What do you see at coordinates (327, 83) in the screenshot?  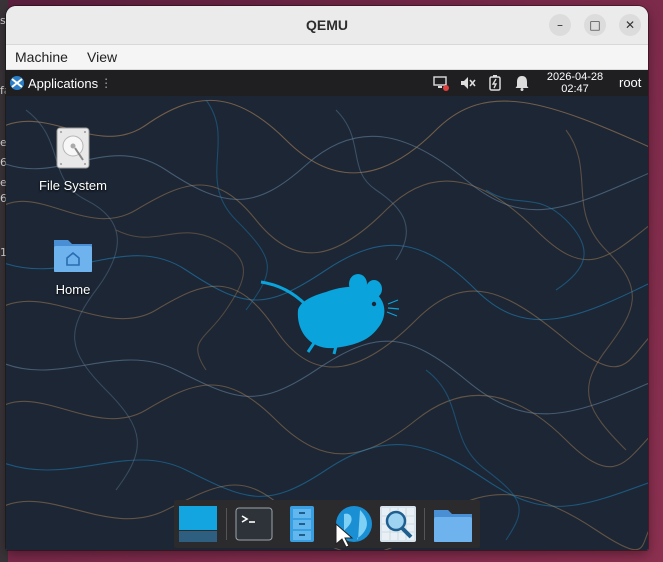 I see `top-panel: Applications ⋮ 2026-04-28 02:47 root` at bounding box center [327, 83].